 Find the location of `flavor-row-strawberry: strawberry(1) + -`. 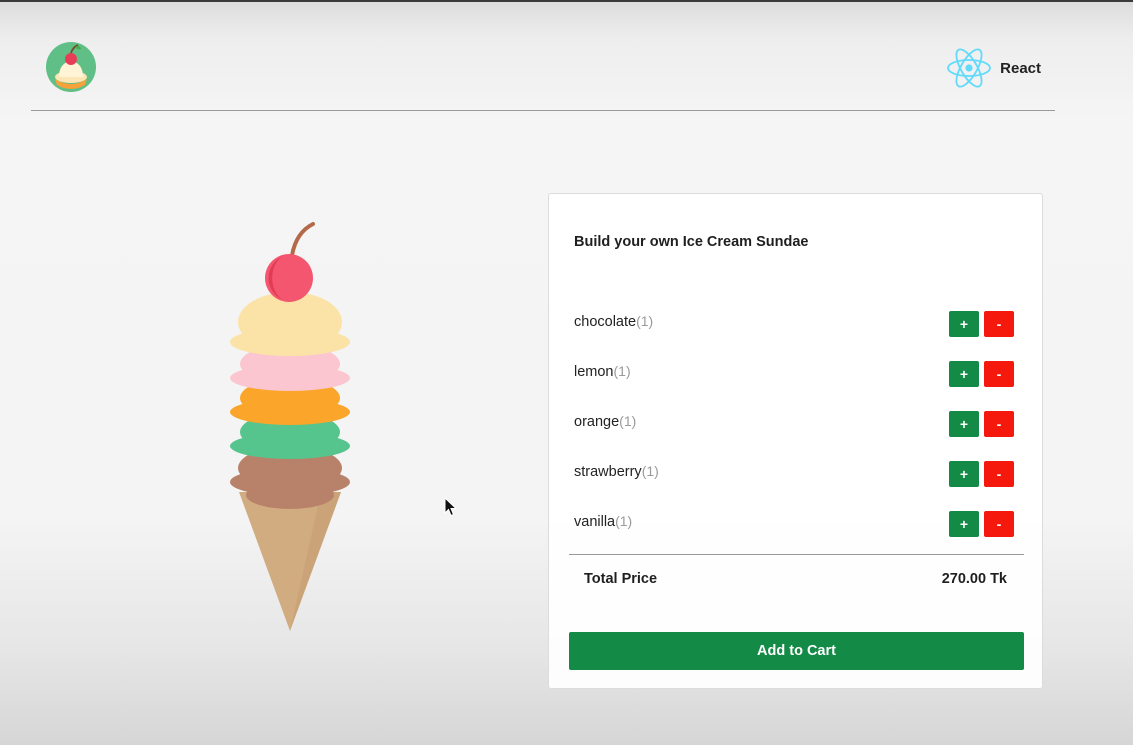

flavor-row-strawberry: strawberry(1) + - is located at coordinates (794, 474).